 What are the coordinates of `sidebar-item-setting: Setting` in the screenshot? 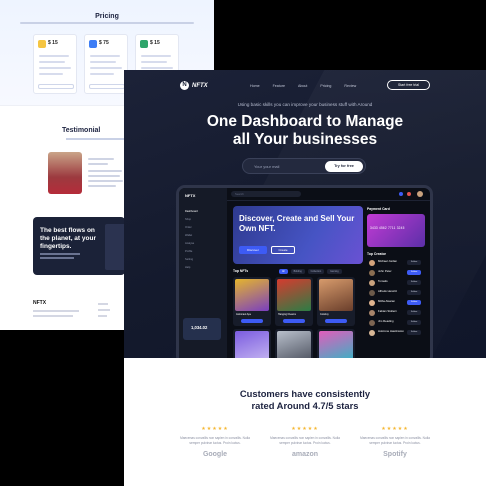 It's located at (189, 259).